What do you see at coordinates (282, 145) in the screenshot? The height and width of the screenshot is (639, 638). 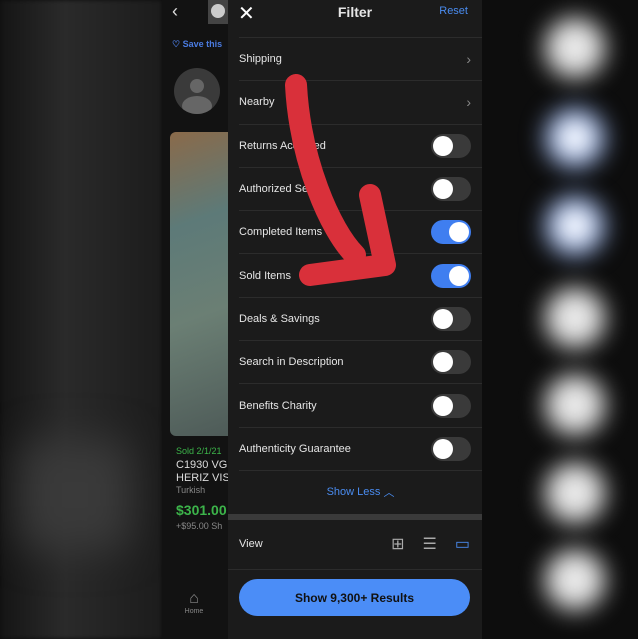 I see `filter-row-label: Returns Accepted` at bounding box center [282, 145].